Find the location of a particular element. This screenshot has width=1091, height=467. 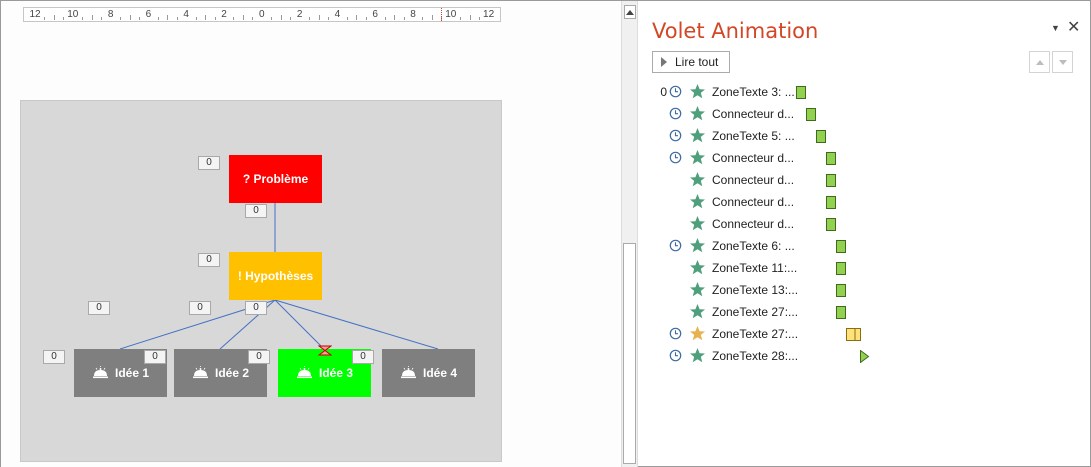

ruler-number: 6 is located at coordinates (148, 14).